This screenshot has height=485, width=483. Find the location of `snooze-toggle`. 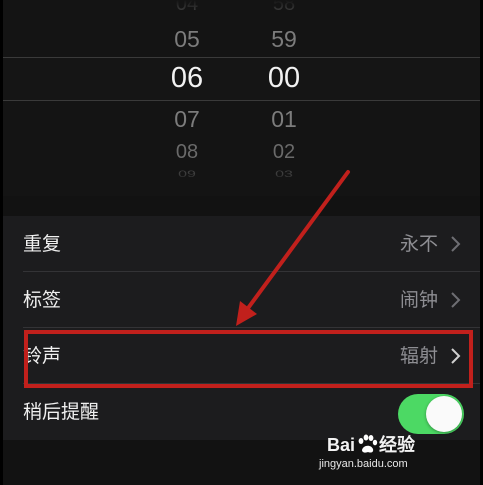

snooze-toggle is located at coordinates (431, 414).